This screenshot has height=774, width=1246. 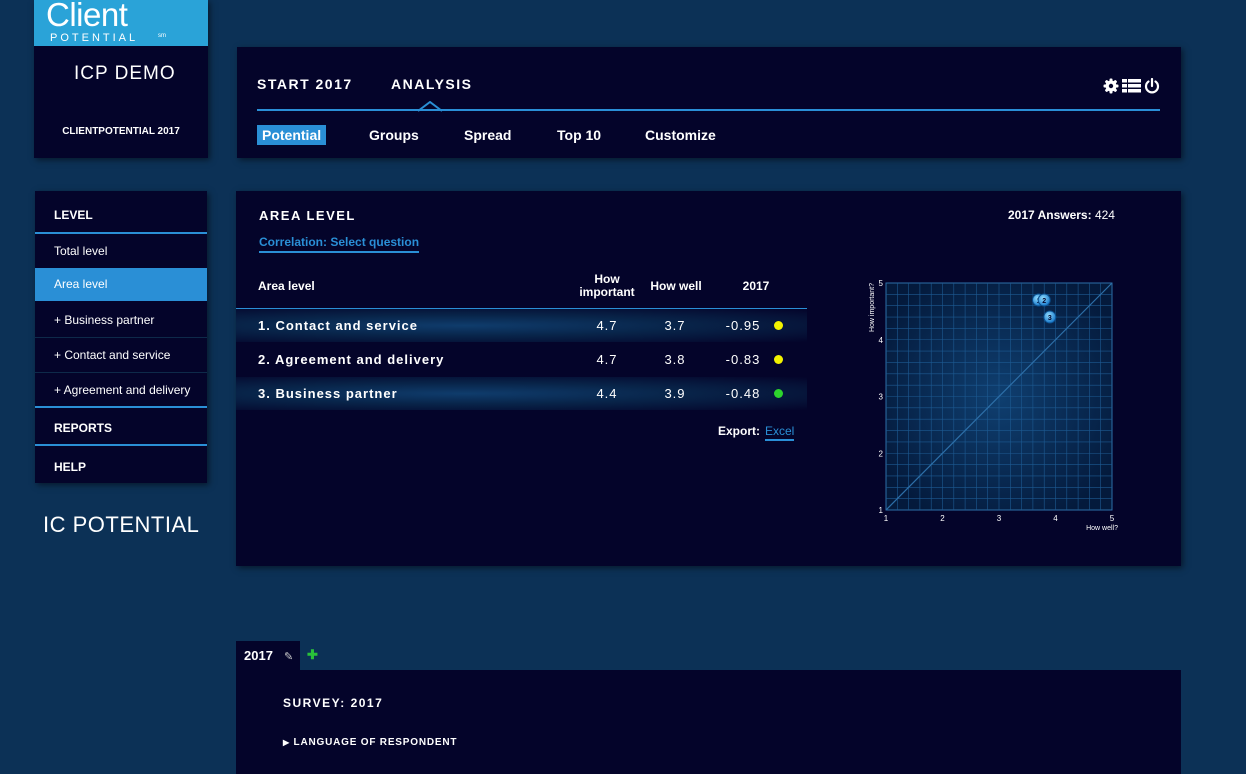 I want to click on row-important: 4.4, so click(x=607, y=393).